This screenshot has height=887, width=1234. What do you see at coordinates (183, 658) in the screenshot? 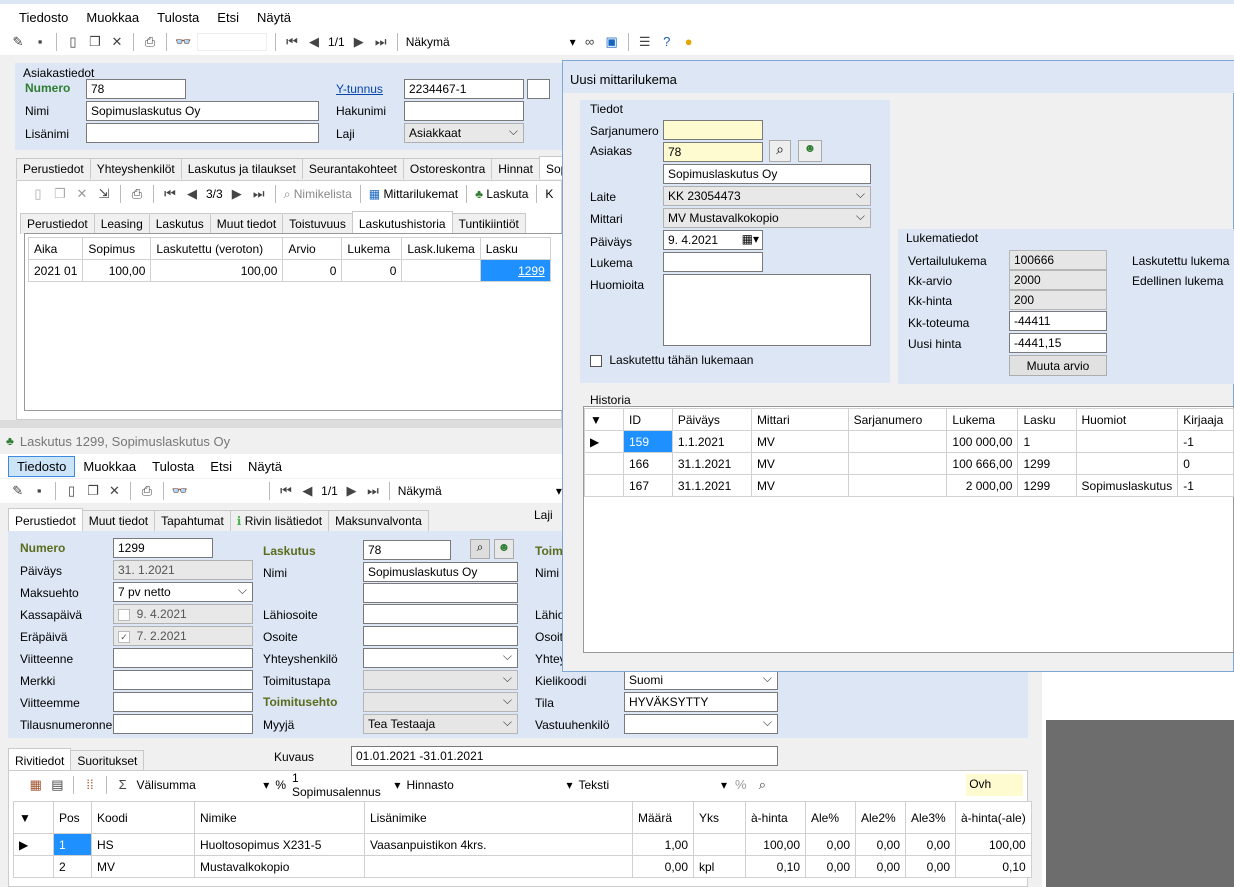
I see `viitteenne-field` at bounding box center [183, 658].